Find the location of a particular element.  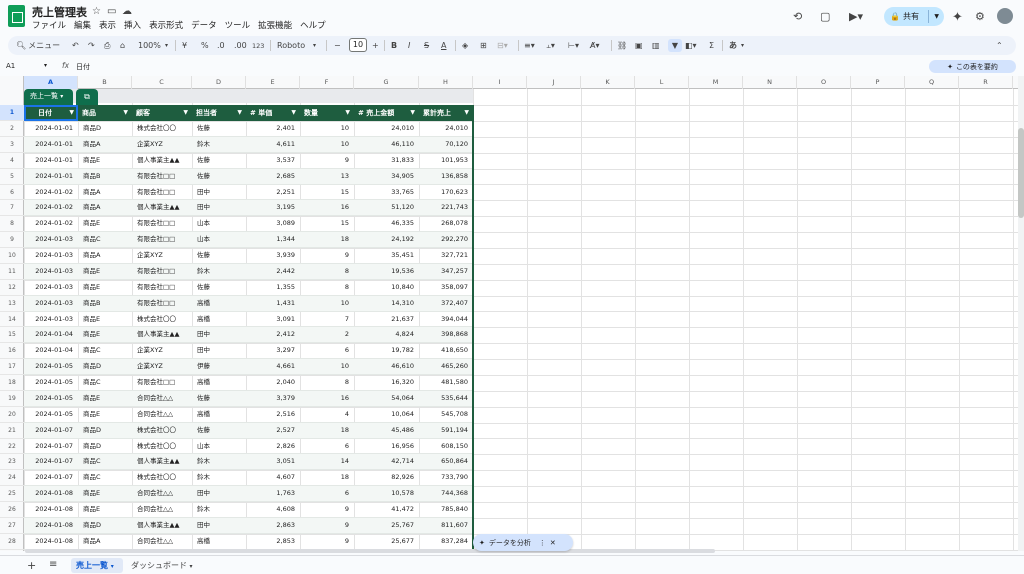

table-cell: 3,297 is located at coordinates (273, 351).